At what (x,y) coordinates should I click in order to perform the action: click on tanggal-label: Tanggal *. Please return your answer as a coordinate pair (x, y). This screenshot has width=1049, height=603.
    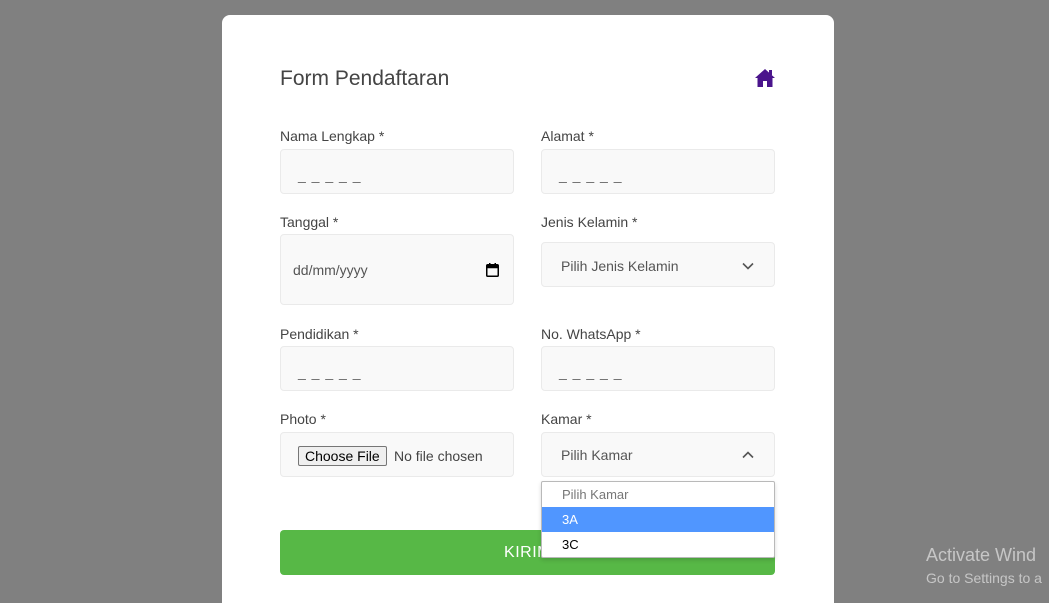
    Looking at the image, I should click on (309, 222).